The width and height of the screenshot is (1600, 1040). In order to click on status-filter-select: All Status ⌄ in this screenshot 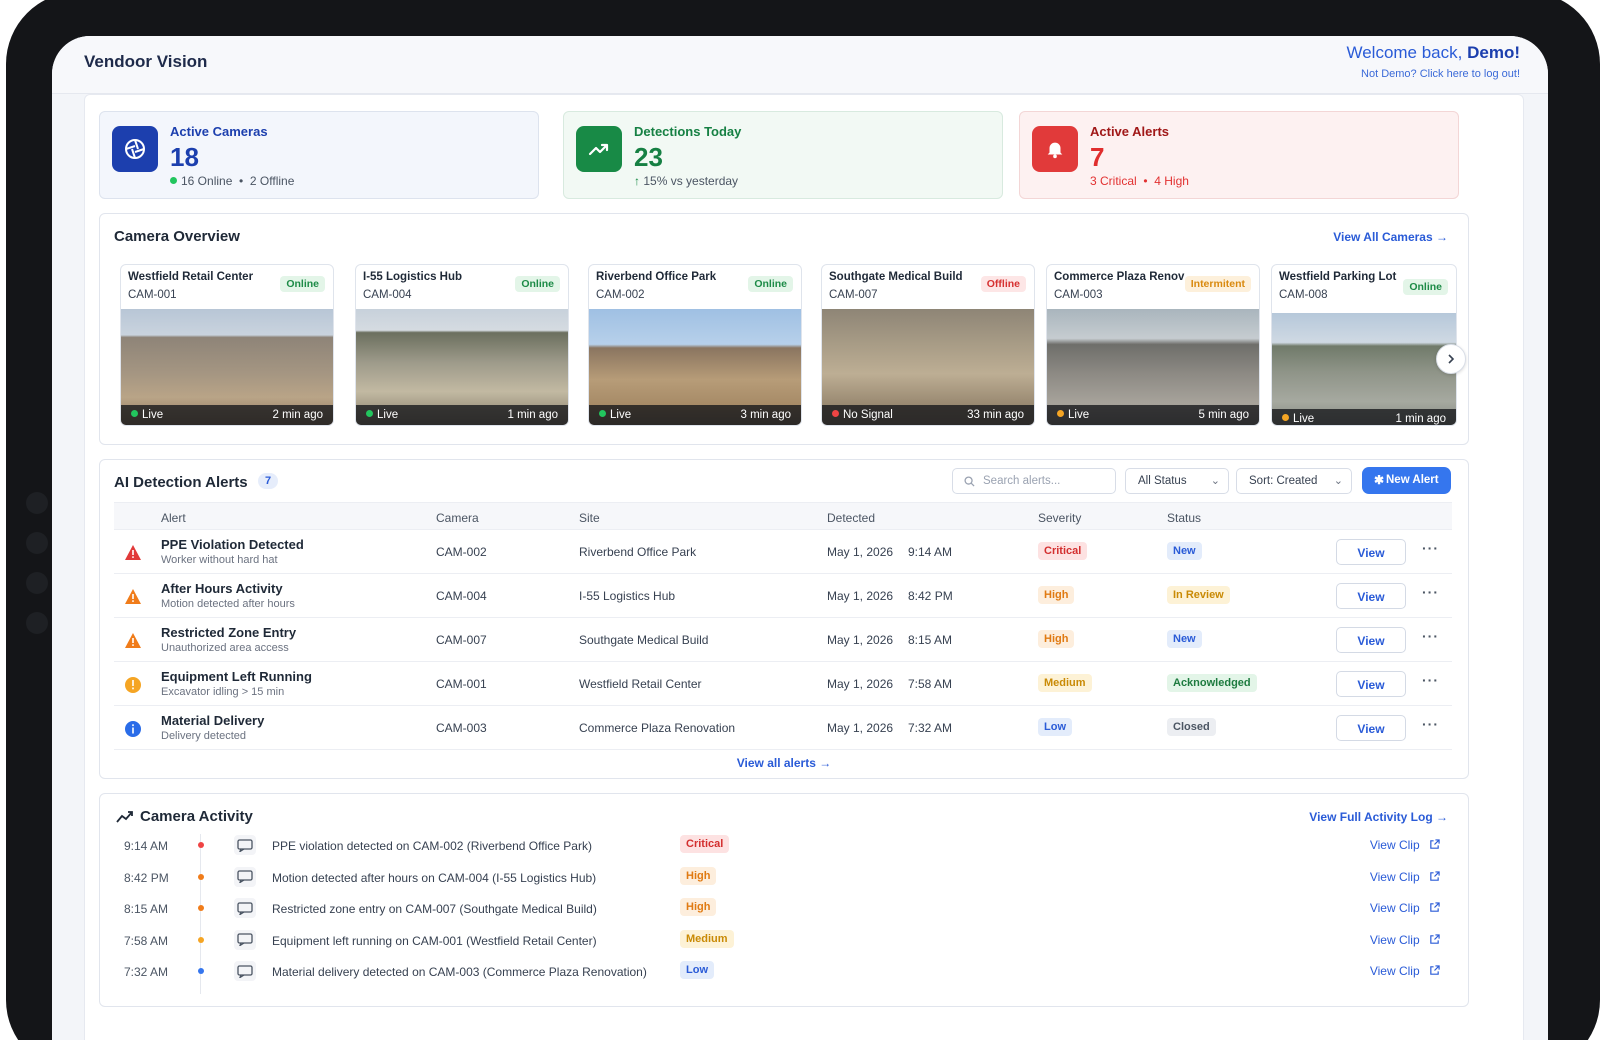, I will do `click(1177, 481)`.